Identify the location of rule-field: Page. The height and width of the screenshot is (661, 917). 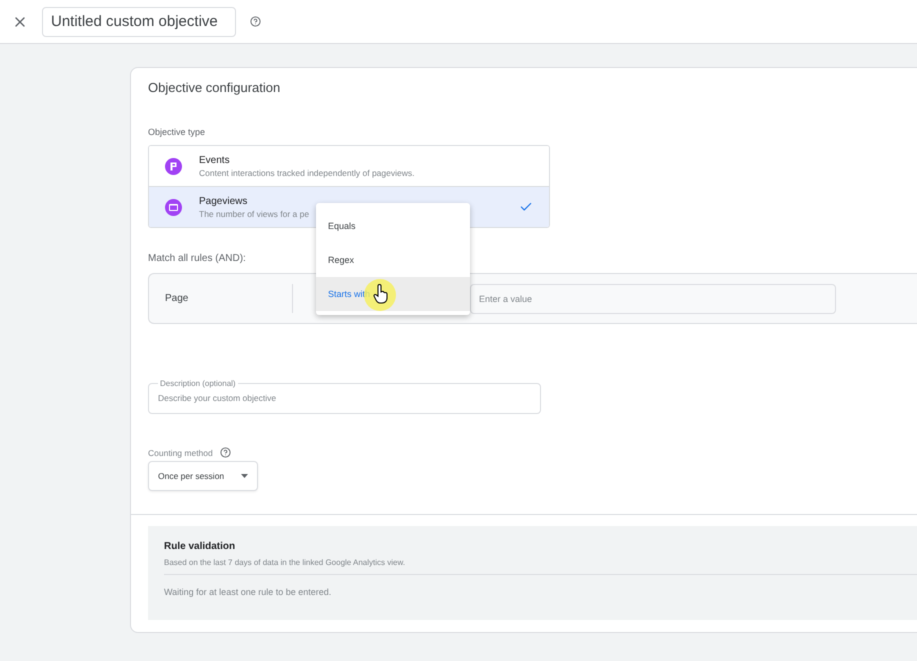
(221, 298).